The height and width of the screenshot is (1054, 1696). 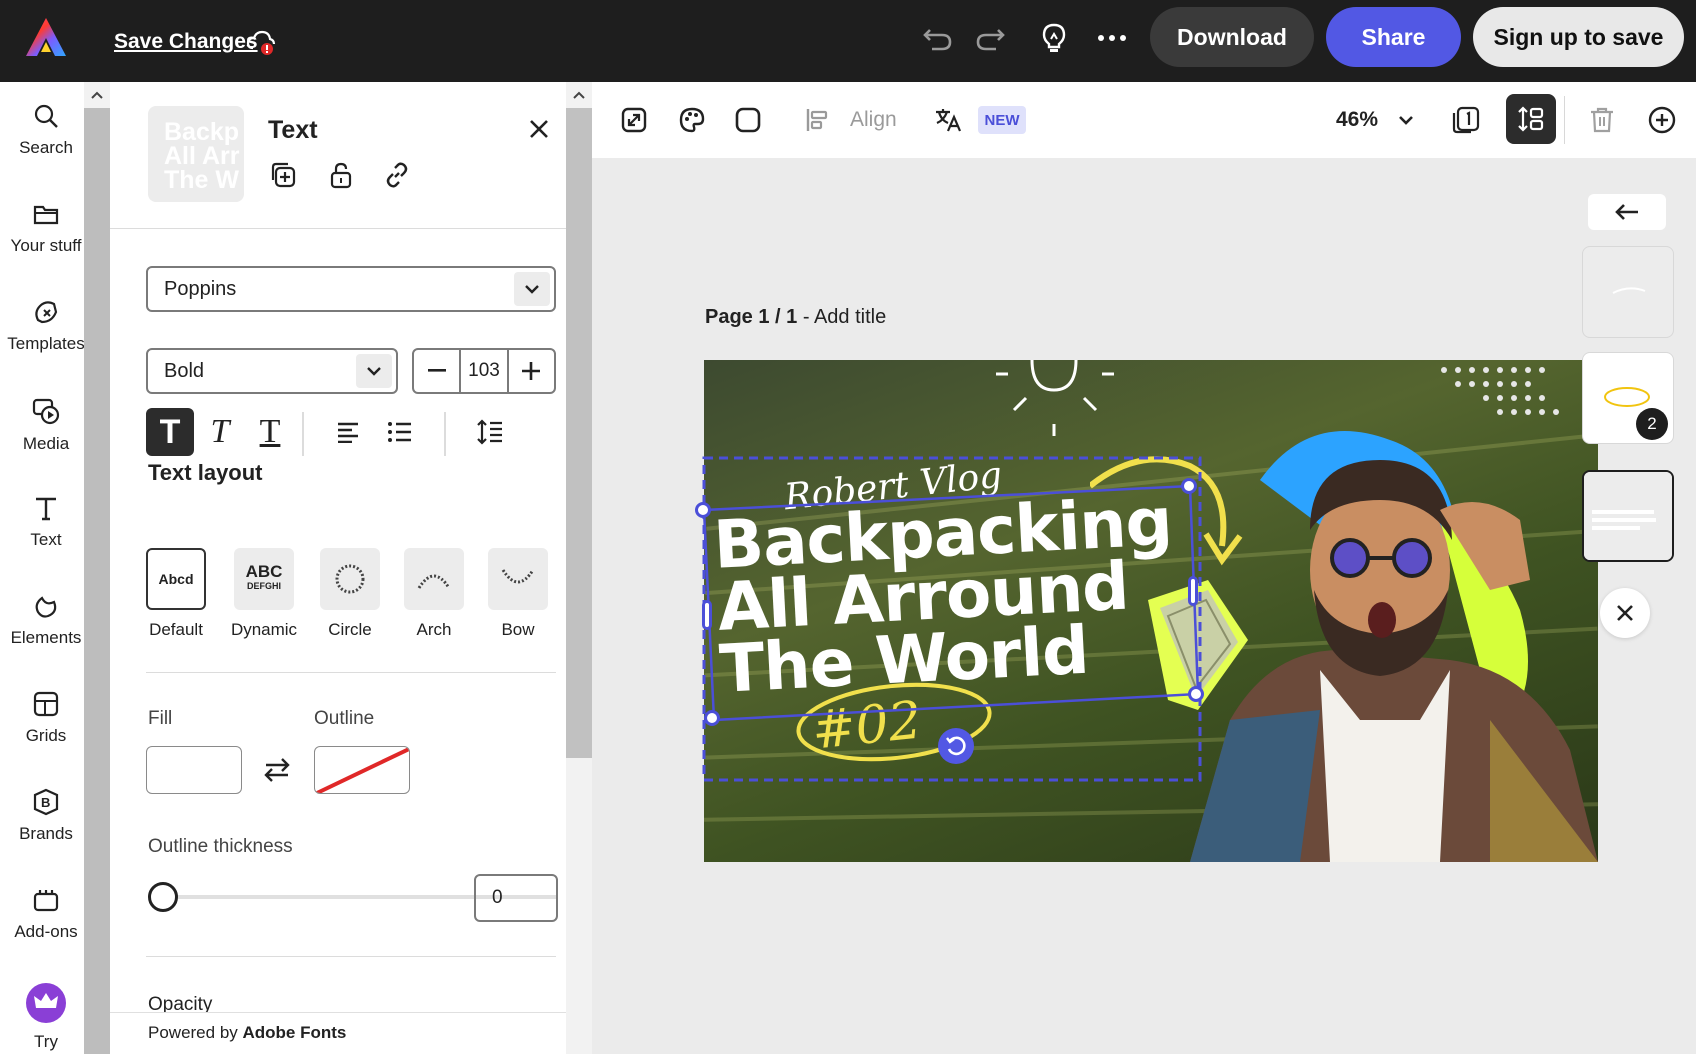 What do you see at coordinates (1193, 591) in the screenshot?
I see `resize-handle-right` at bounding box center [1193, 591].